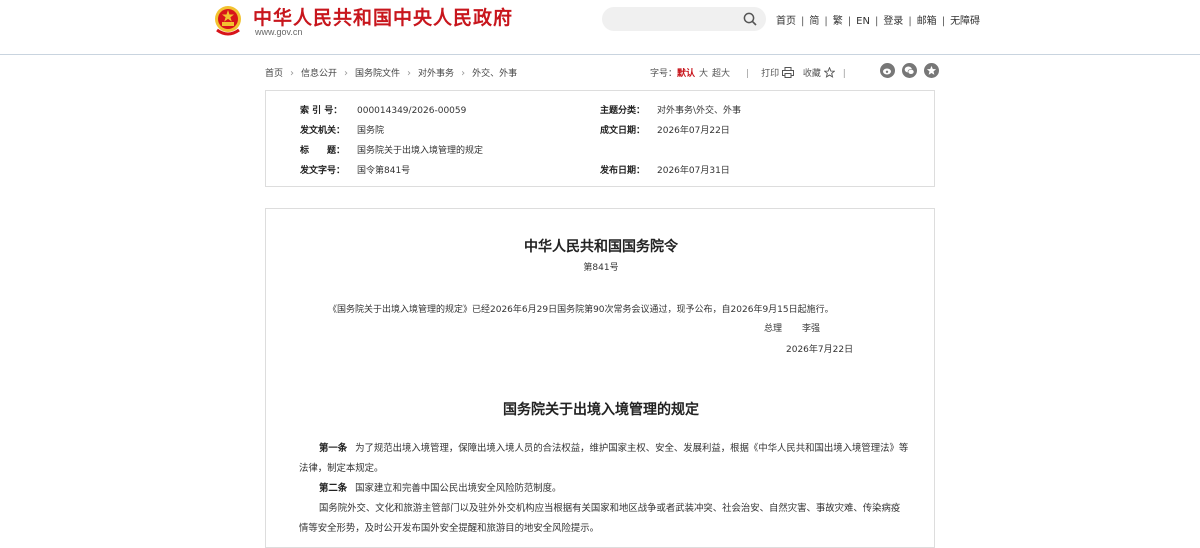 This screenshot has width=1200, height=548. I want to click on breadcrumb-state-council-docs: 国务院文件, so click(377, 74).